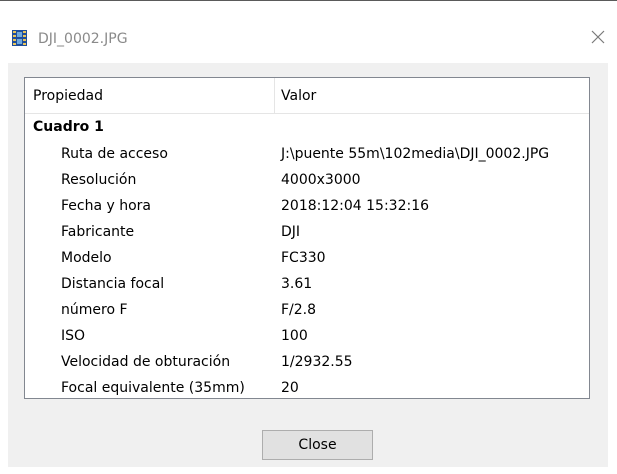 The image size is (617, 474). Describe the element at coordinates (114, 154) in the screenshot. I see `property-name: Ruta de acceso` at that location.